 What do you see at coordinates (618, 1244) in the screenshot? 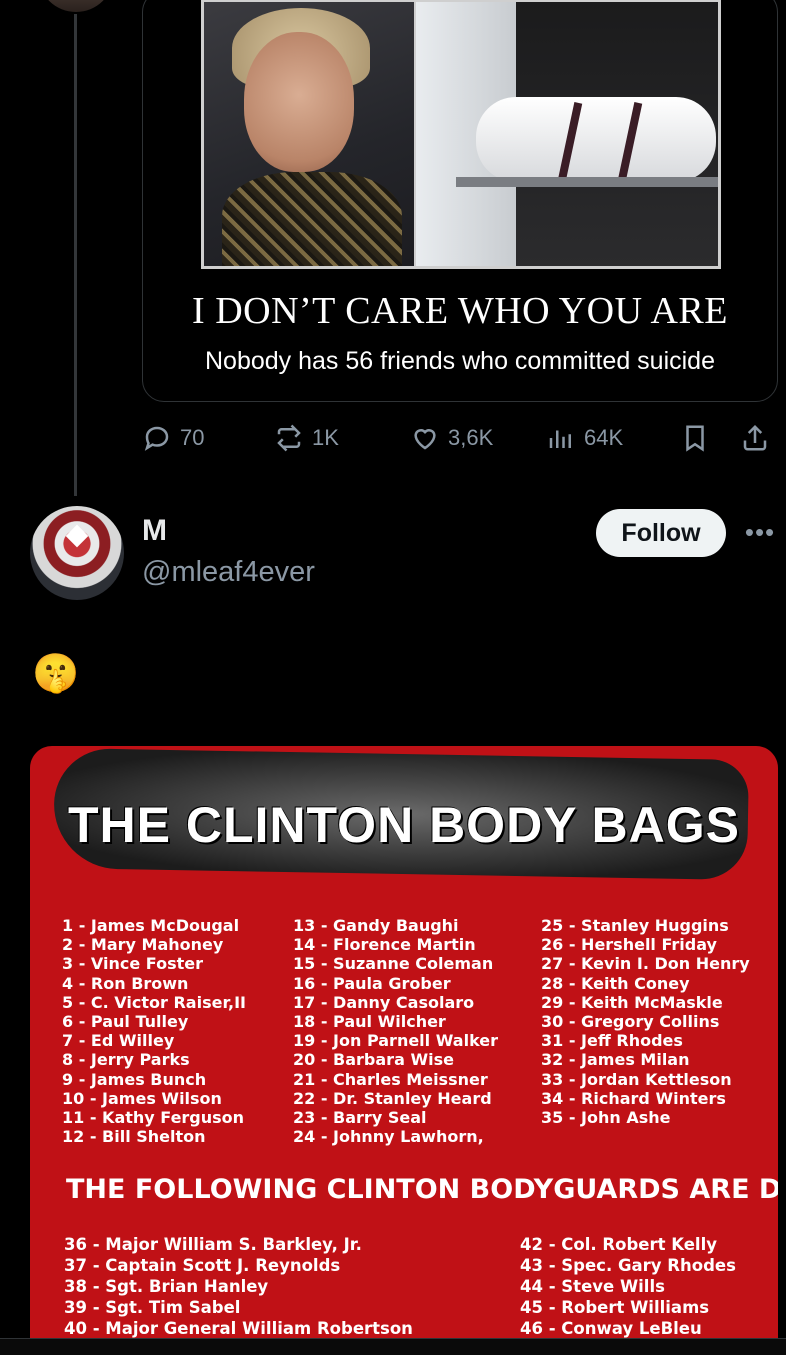
I see `list-item: 42 - Col. Robert Kelly` at bounding box center [618, 1244].